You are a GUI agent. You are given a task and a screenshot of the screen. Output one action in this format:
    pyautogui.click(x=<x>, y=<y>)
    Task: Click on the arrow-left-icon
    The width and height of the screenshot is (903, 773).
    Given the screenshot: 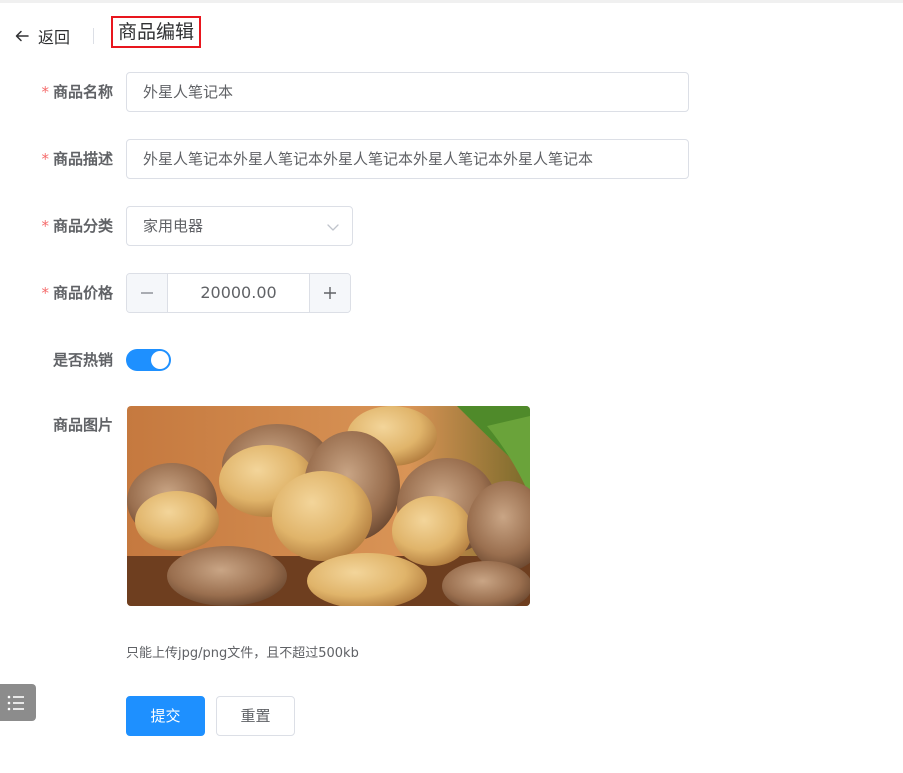 What is the action you would take?
    pyautogui.click(x=22, y=36)
    